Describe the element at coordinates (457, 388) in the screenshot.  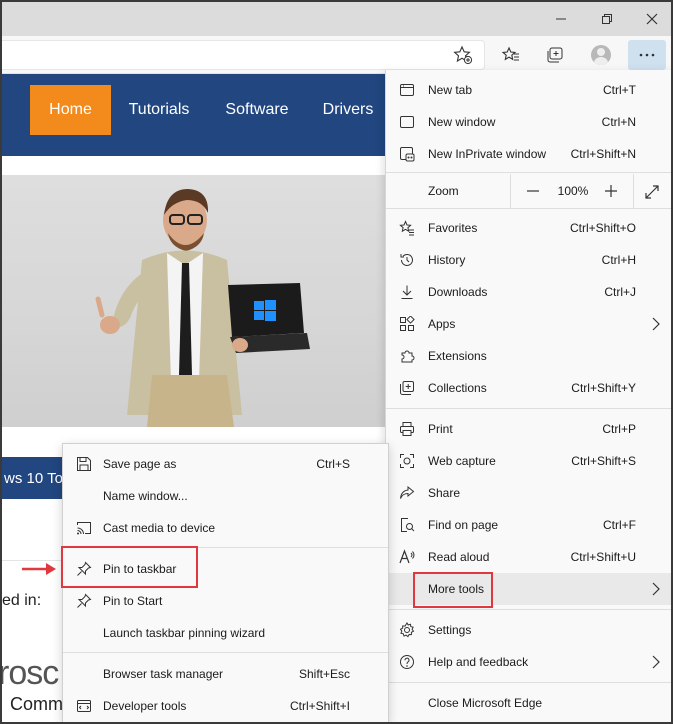
I see `menu-item-label: Collections` at that location.